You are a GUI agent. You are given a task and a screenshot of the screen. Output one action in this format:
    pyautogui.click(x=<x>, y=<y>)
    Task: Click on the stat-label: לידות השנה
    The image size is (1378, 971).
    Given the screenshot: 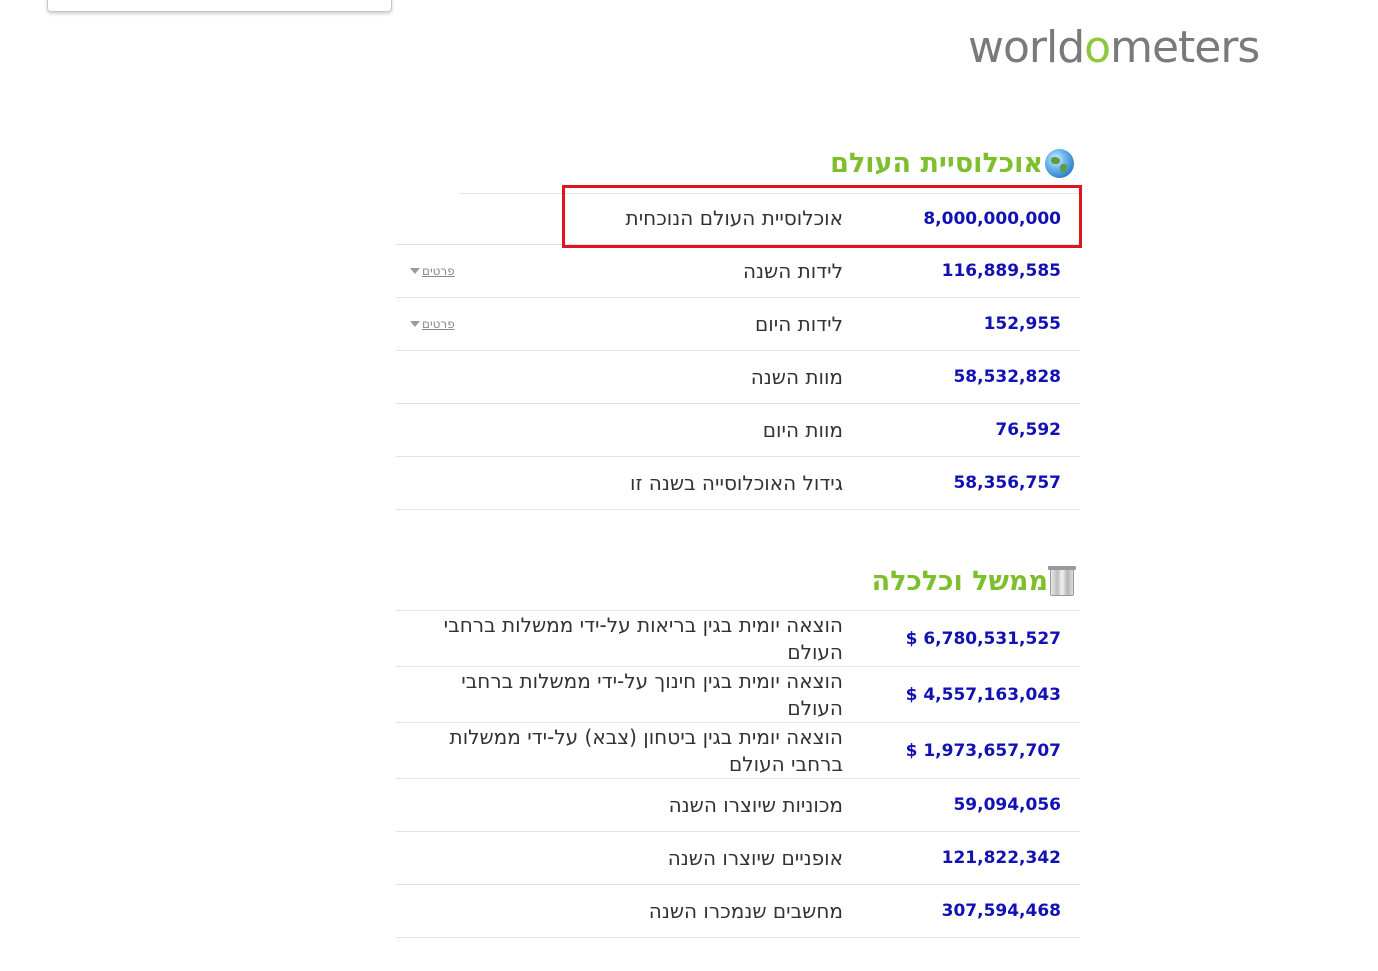 What is the action you would take?
    pyautogui.click(x=792, y=270)
    